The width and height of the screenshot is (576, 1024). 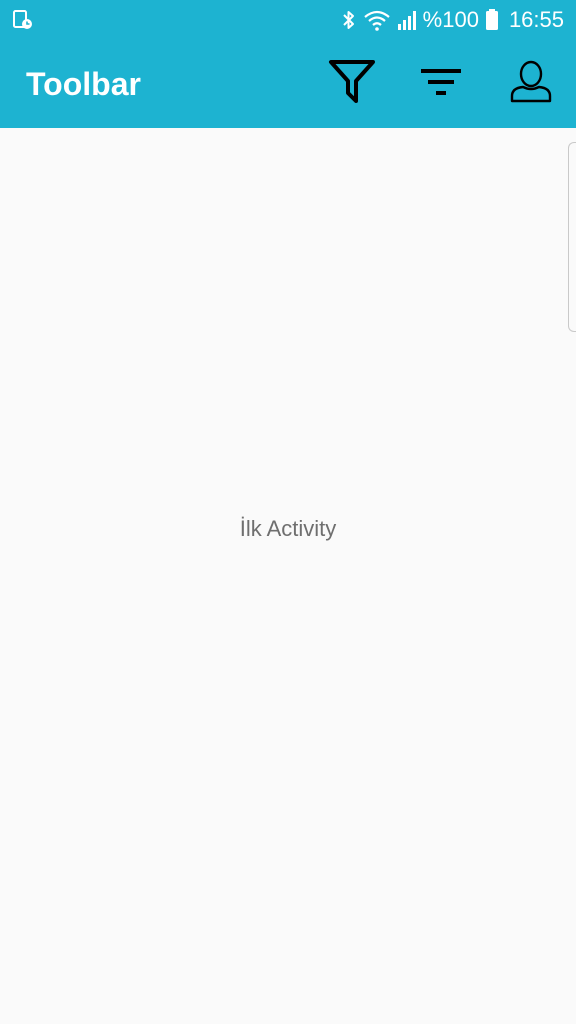 I want to click on profile-button, so click(x=531, y=84).